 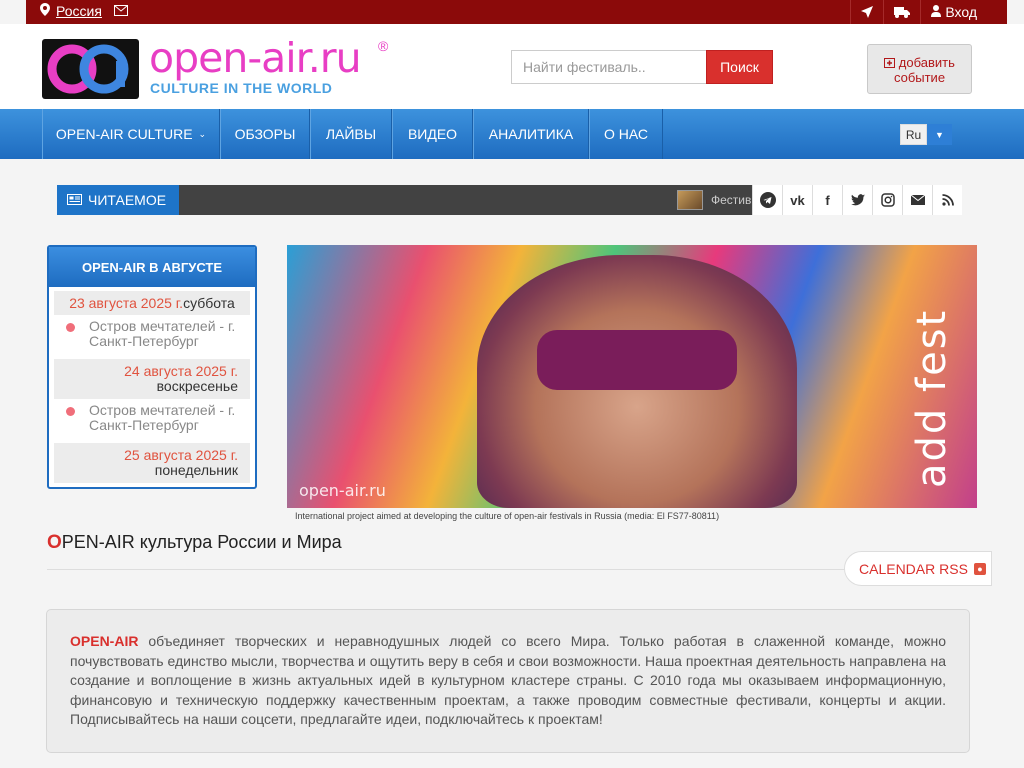 What do you see at coordinates (104, 641) in the screenshot?
I see `about-brand: OPEN-AIR` at bounding box center [104, 641].